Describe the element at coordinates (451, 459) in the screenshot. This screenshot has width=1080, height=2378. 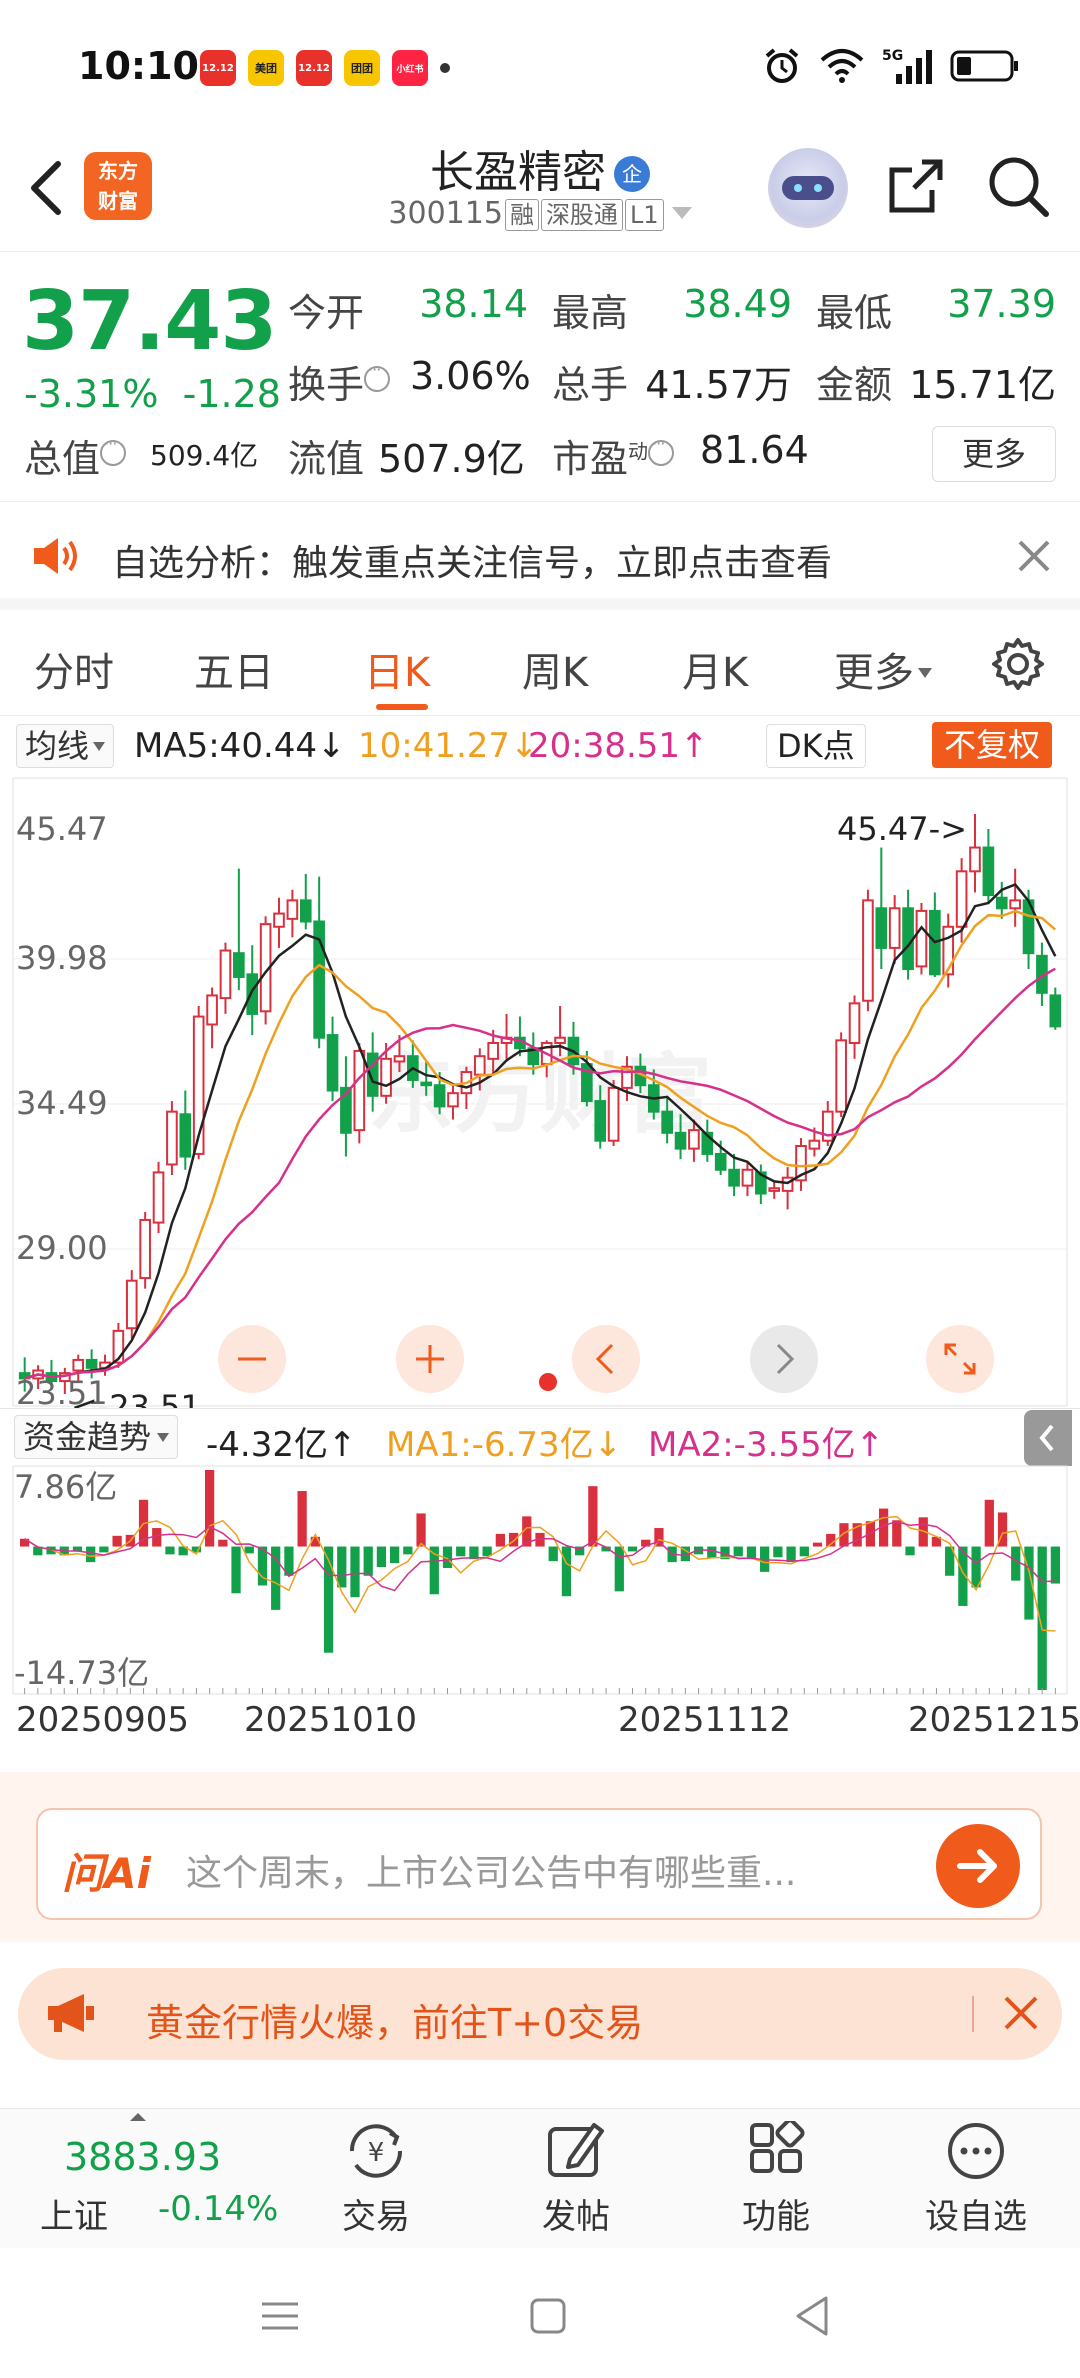
I see `float-value: 507.9亿` at that location.